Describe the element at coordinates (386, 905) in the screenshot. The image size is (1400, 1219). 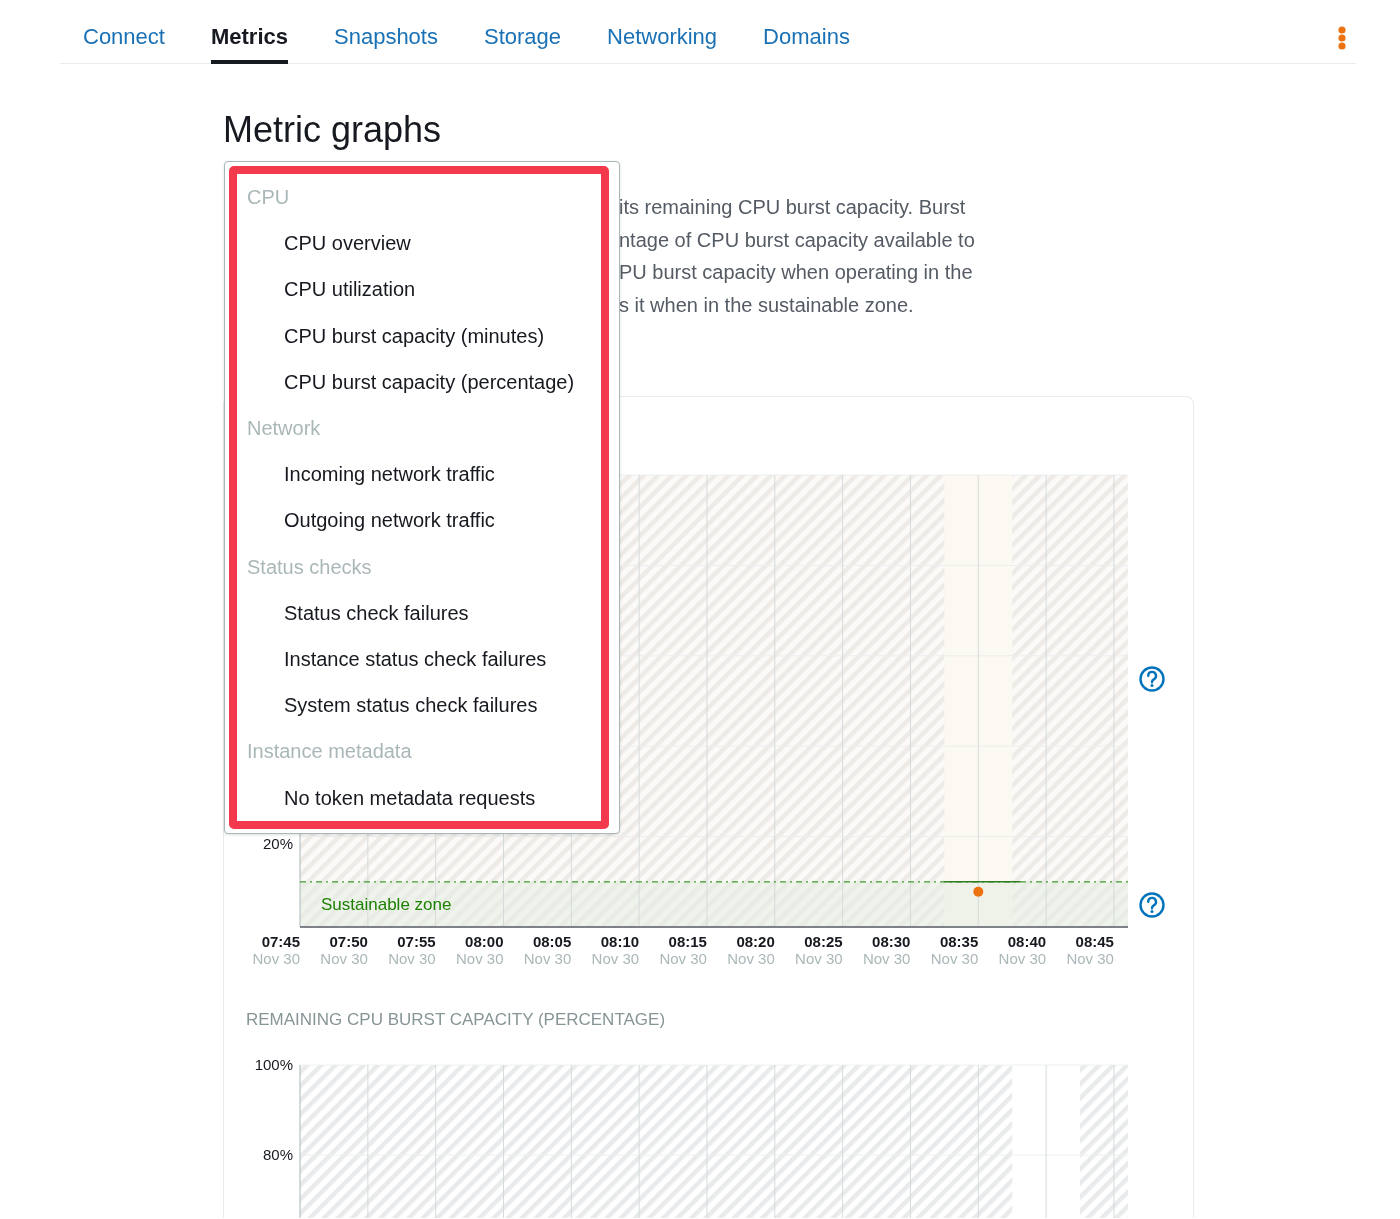
I see `zone-label: Sustainable zone` at that location.